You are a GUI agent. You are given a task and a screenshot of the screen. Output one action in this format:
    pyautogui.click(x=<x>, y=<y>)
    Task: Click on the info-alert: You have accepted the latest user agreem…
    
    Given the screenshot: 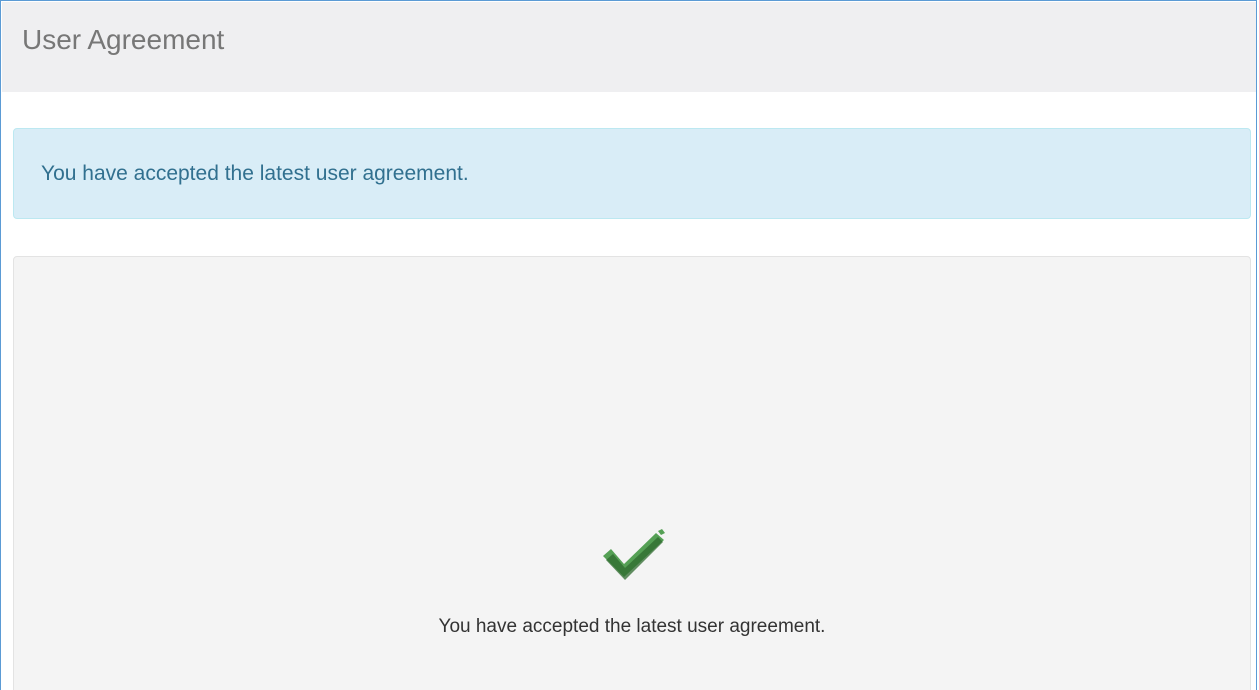 What is the action you would take?
    pyautogui.click(x=632, y=173)
    